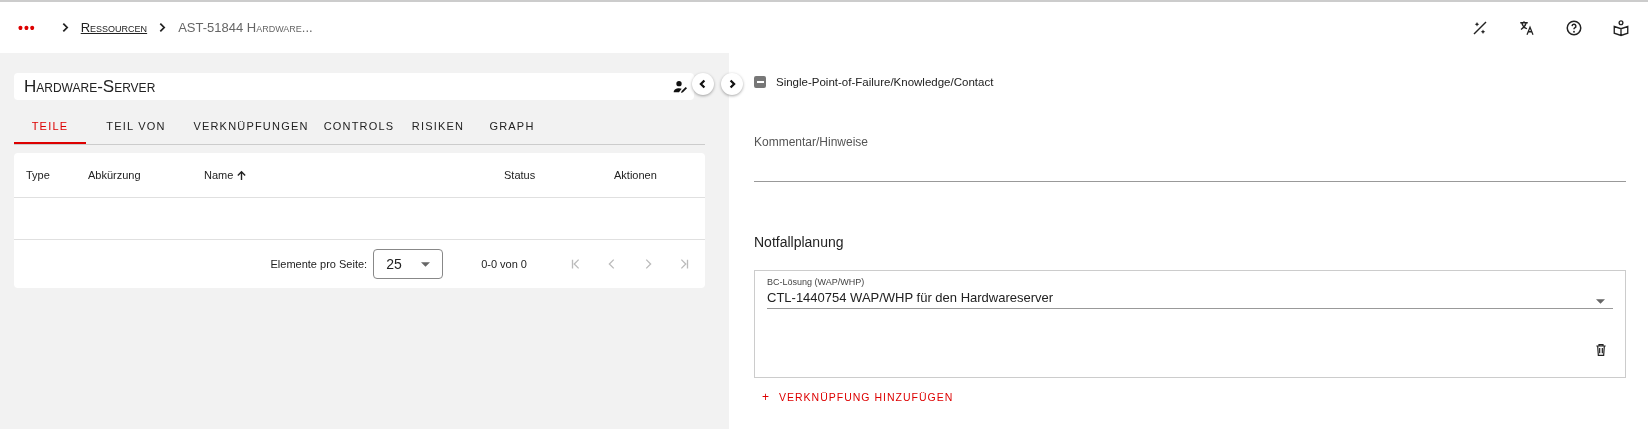  What do you see at coordinates (146, 175) in the screenshot?
I see `column-header: Abkürzung` at bounding box center [146, 175].